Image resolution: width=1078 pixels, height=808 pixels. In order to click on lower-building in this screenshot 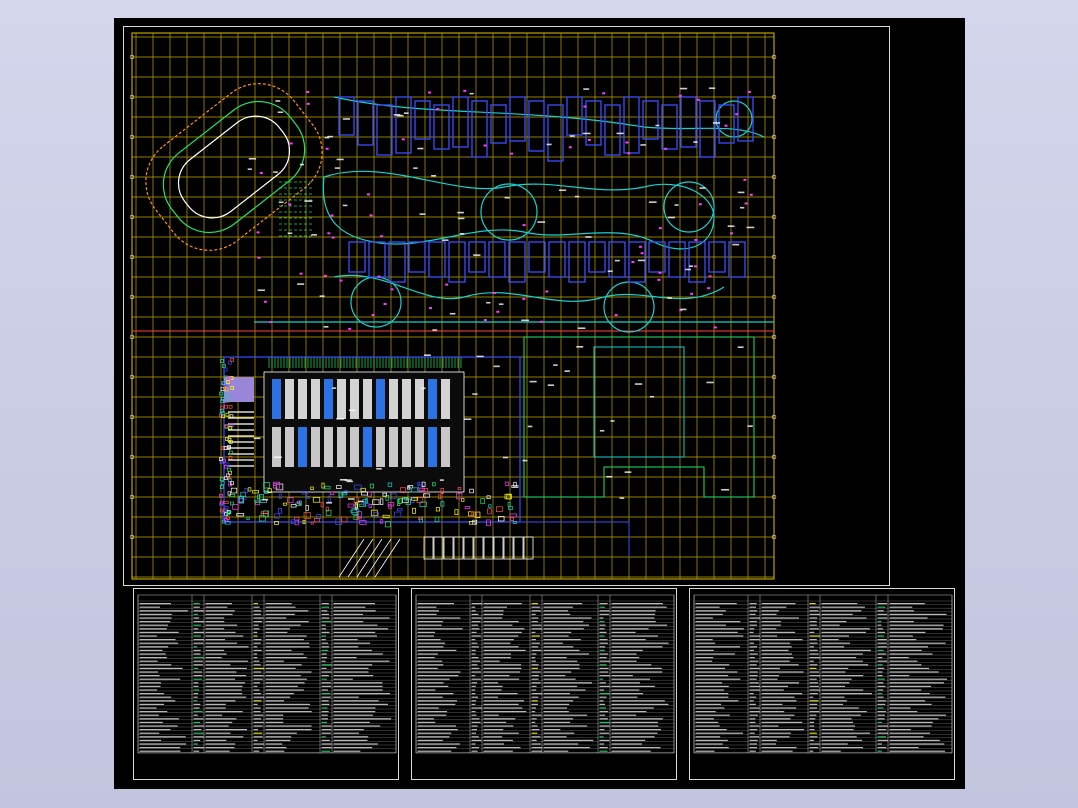, I will do `click(369, 442)`.